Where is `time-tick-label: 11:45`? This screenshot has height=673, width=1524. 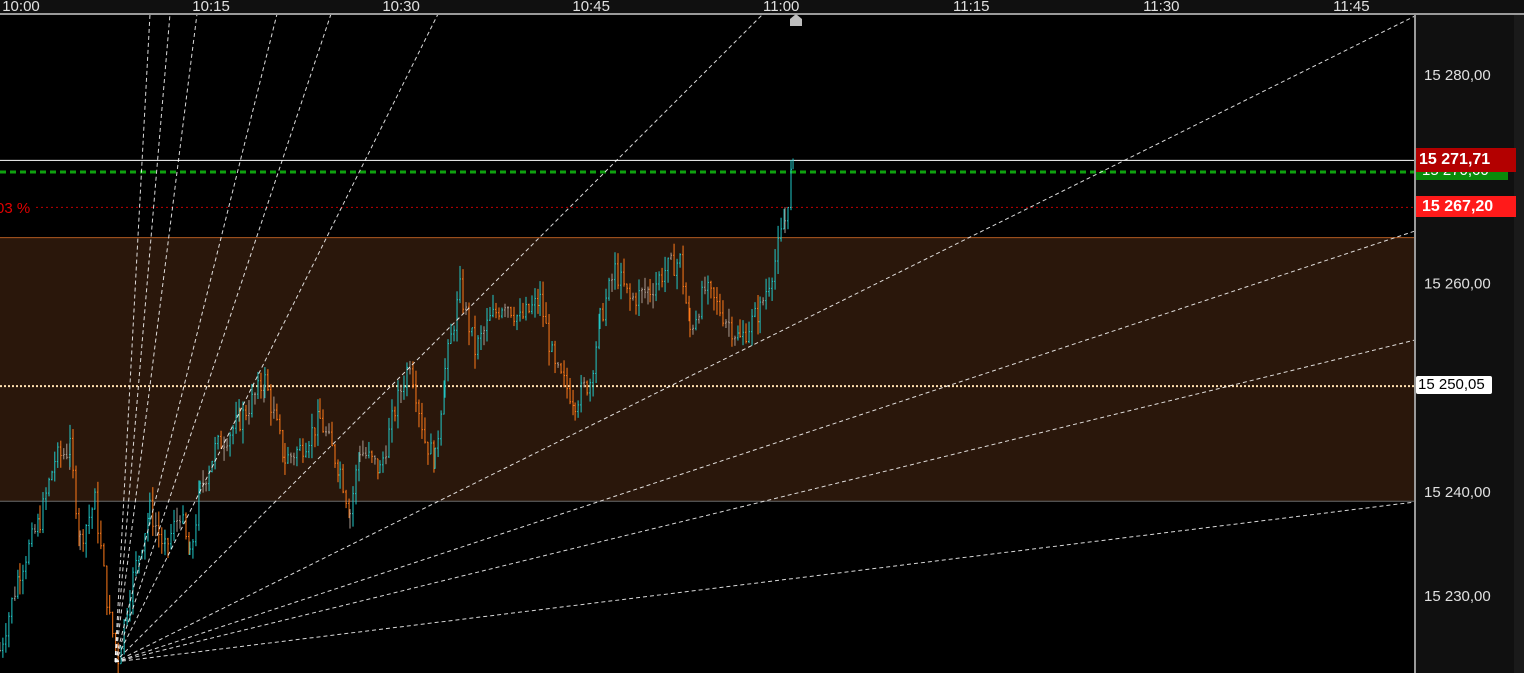
time-tick-label: 11:45 is located at coordinates (1351, 7).